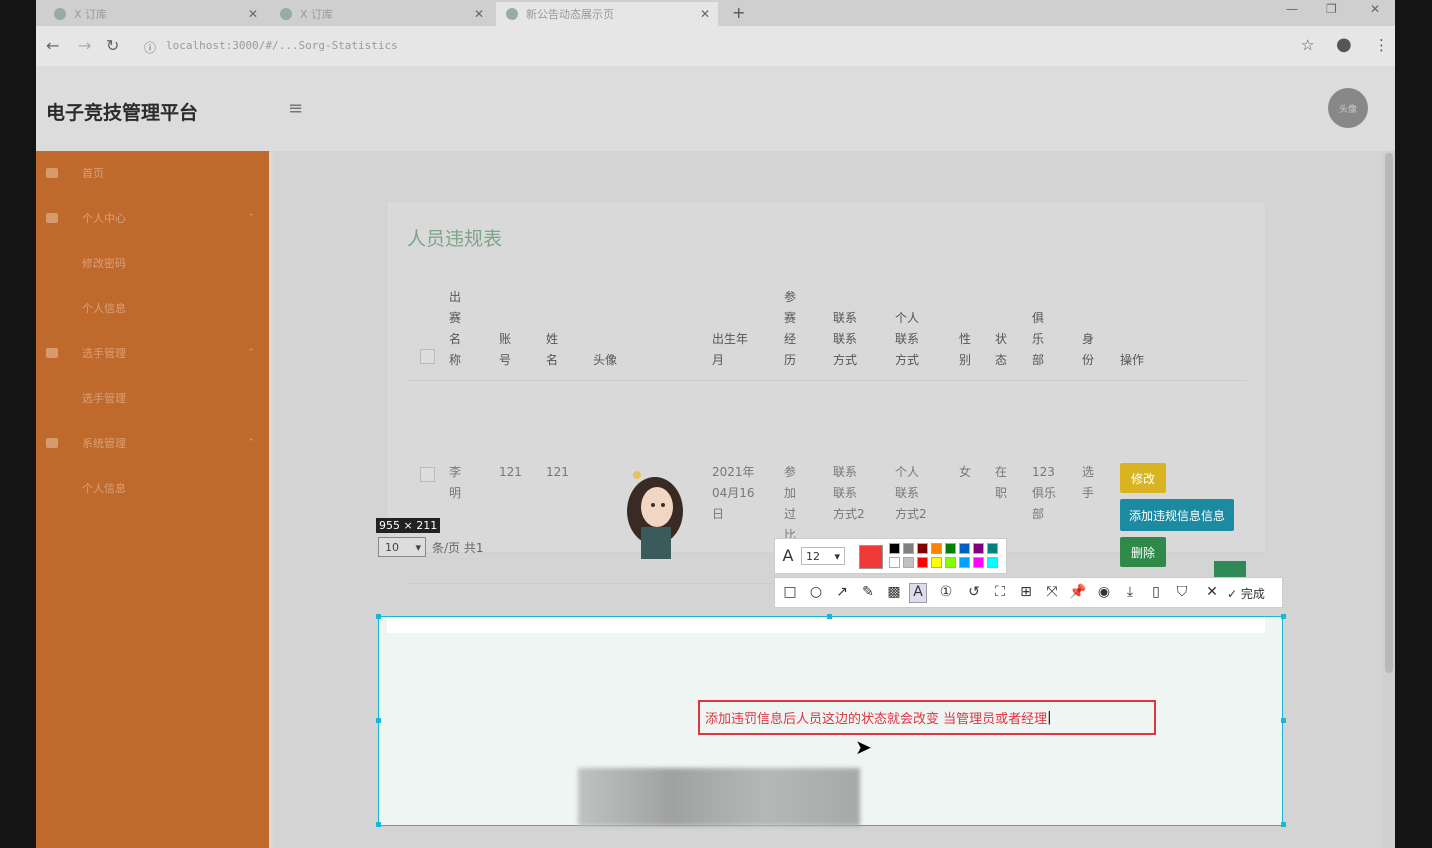  What do you see at coordinates (967, 350) in the screenshot?
I see `col-header-gender: 性别` at bounding box center [967, 350].